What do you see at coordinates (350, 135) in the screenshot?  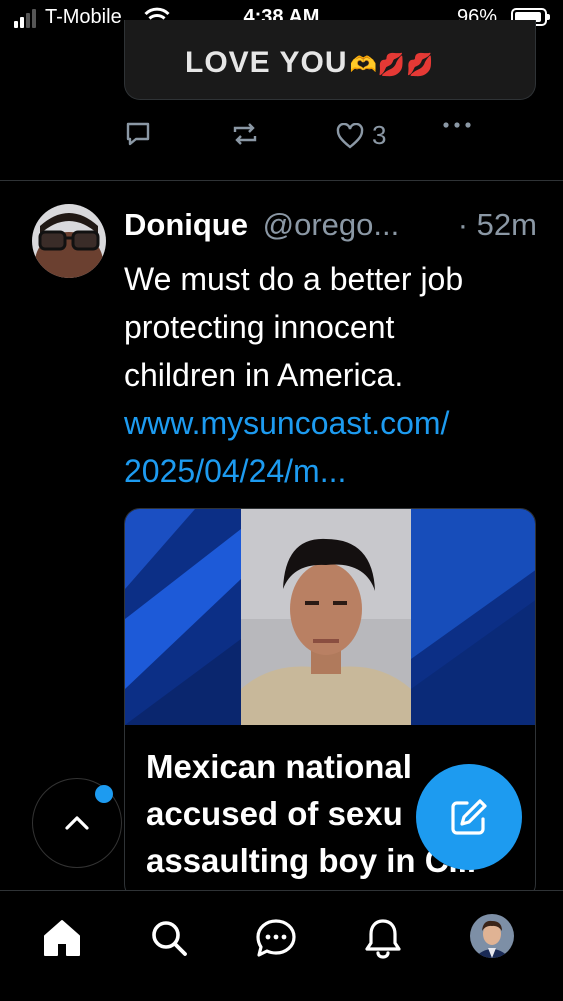 I see `like-icon` at bounding box center [350, 135].